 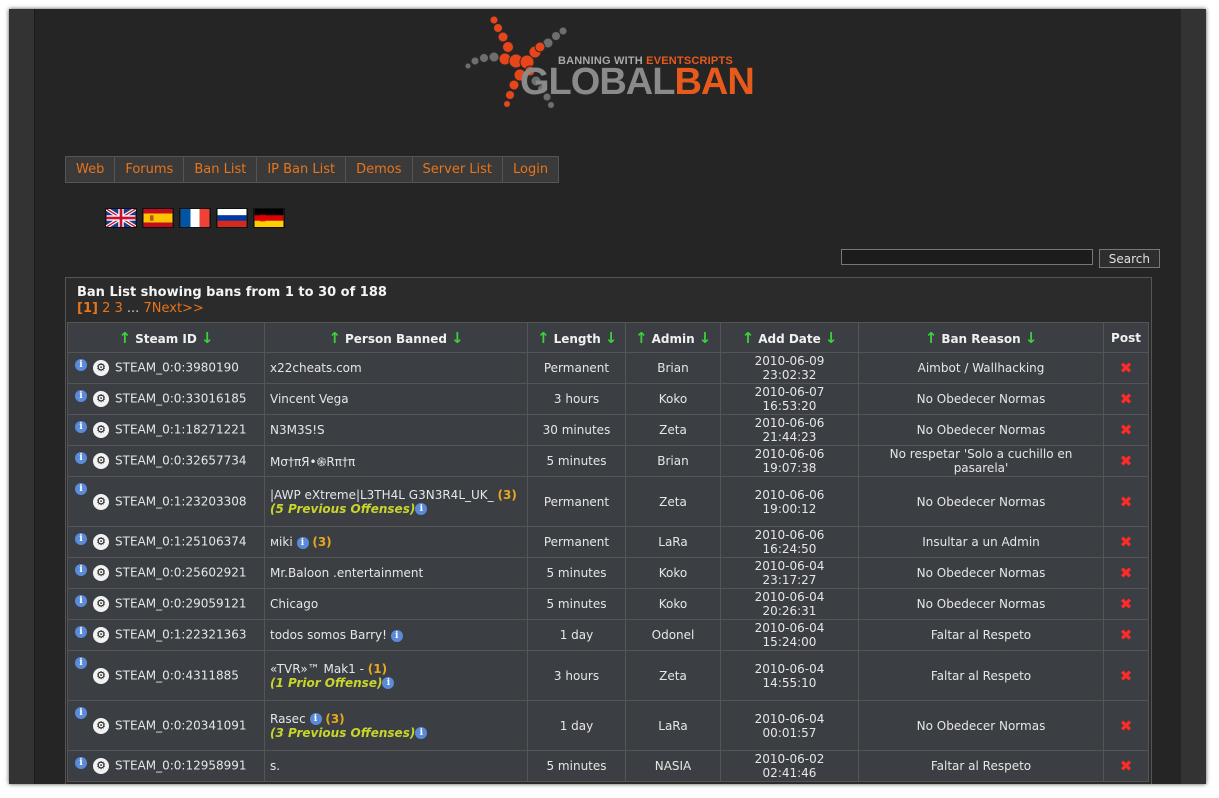 What do you see at coordinates (346, 573) in the screenshot?
I see `person-name: Mr.Baloon .entertainment` at bounding box center [346, 573].